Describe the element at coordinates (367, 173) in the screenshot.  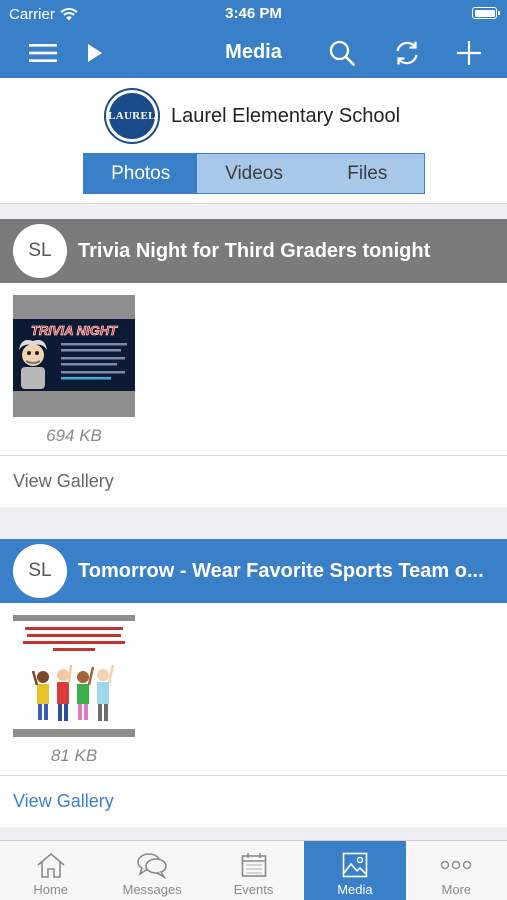
I see `segment-files: Files` at that location.